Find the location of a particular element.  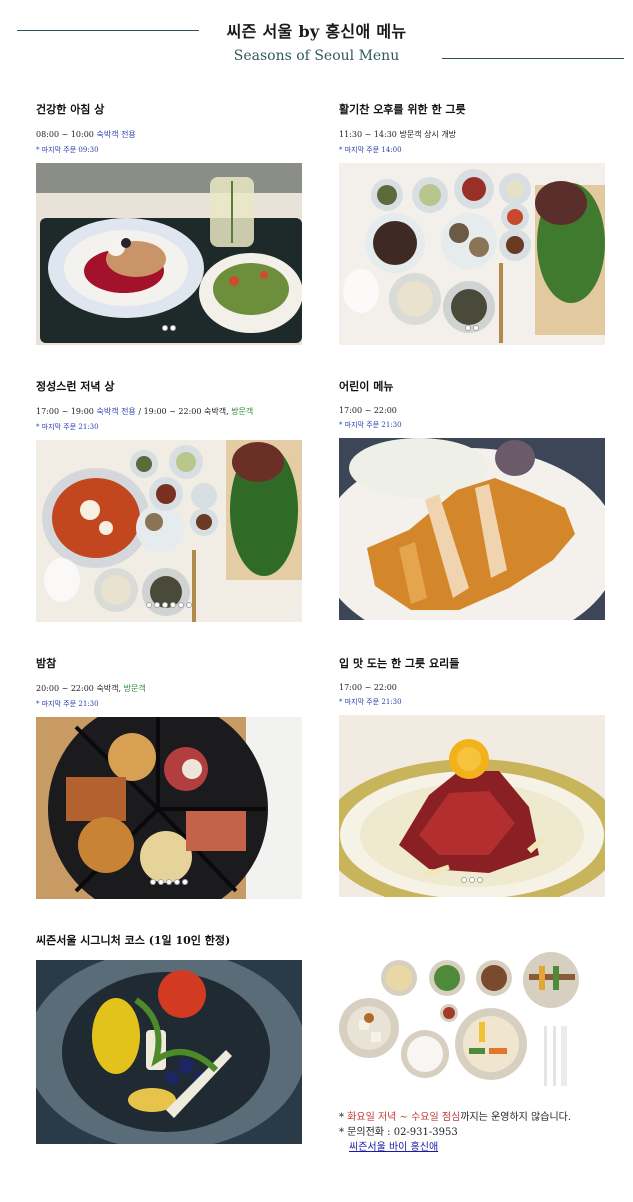

menu-card-late-night: 밤참 20:00 ~ 22:00 숙박객, 방문객 * 마지막 주문 21:30 is located at coordinates (169, 777).